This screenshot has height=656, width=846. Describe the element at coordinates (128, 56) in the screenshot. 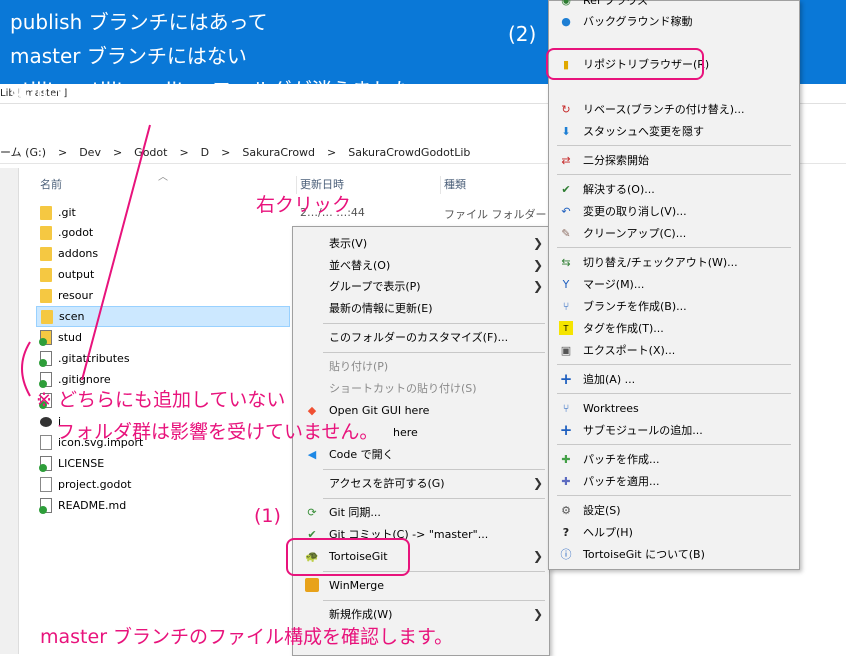

I see `annotation-top-line2: master ブランチにはない` at that location.